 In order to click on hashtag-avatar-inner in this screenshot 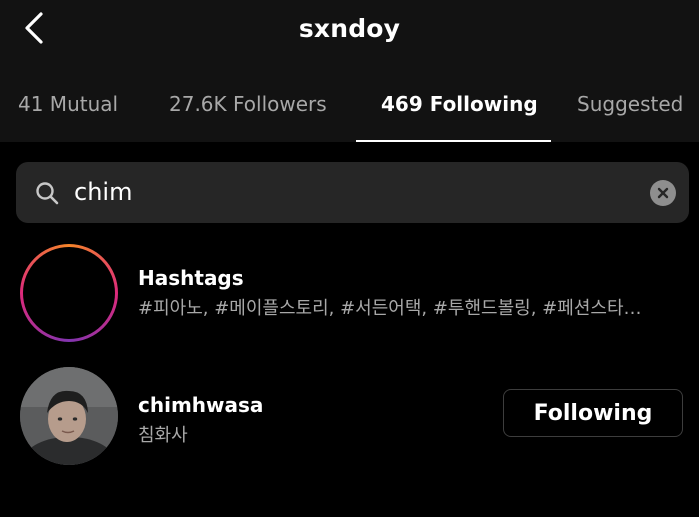, I will do `click(69, 293)`.